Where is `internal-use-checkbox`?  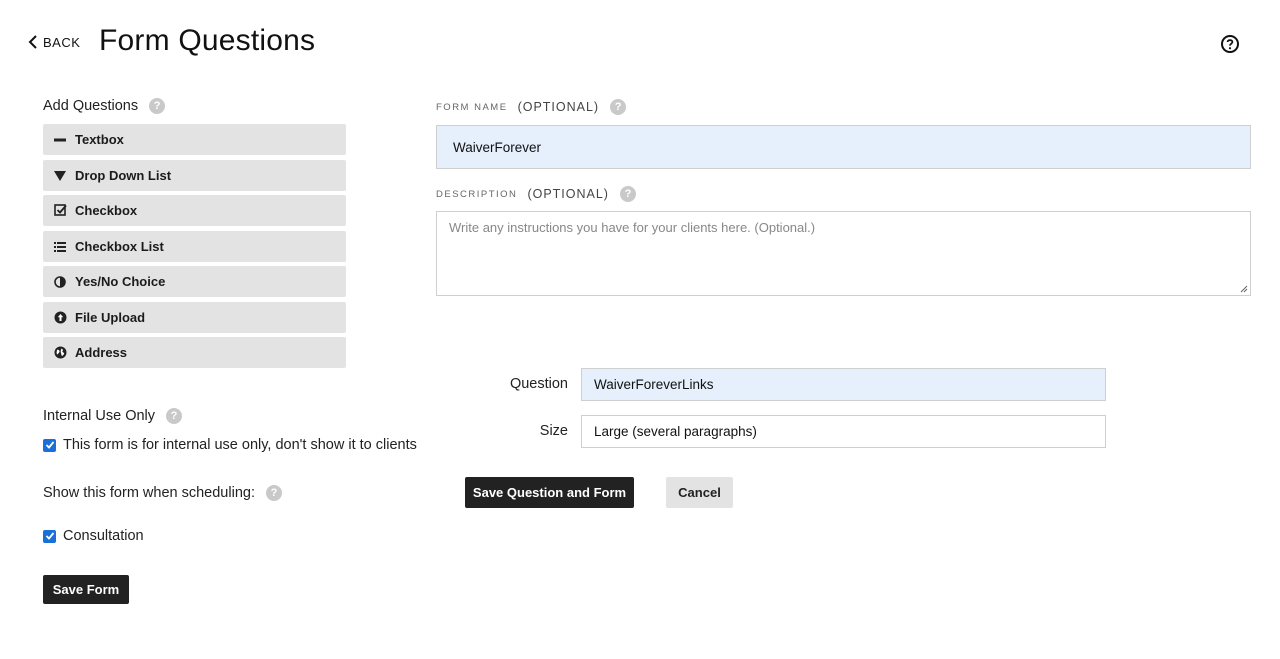
internal-use-checkbox is located at coordinates (49, 445).